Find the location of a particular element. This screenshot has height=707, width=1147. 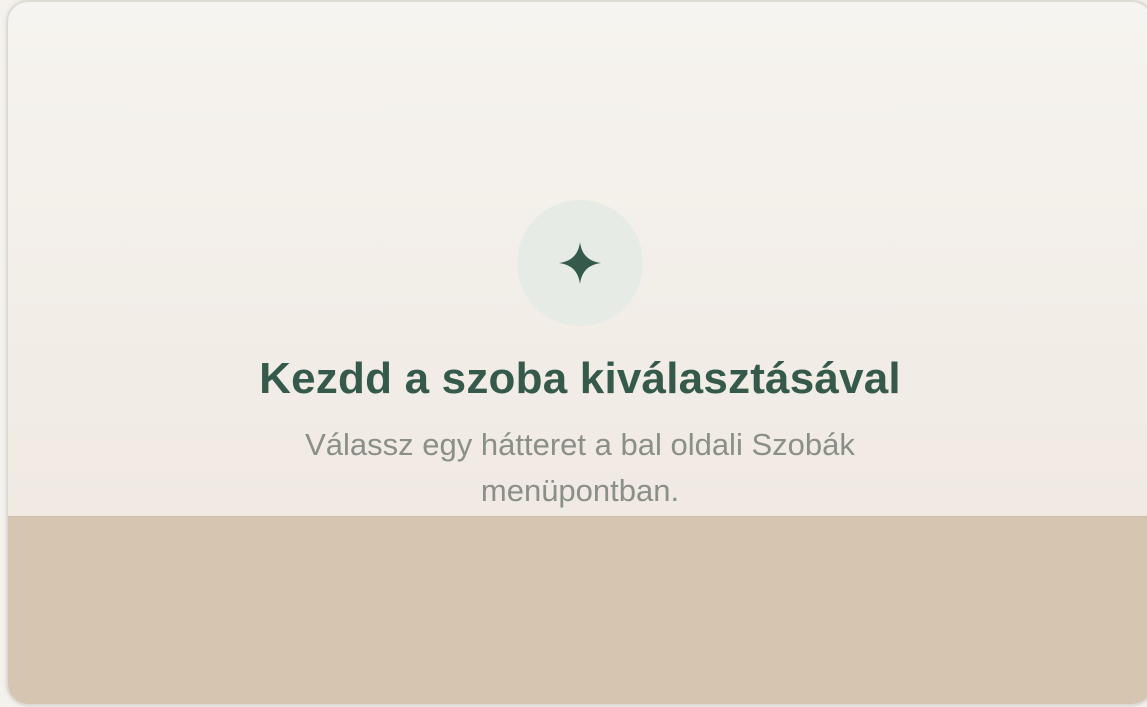

sparkle-icon is located at coordinates (580, 263).